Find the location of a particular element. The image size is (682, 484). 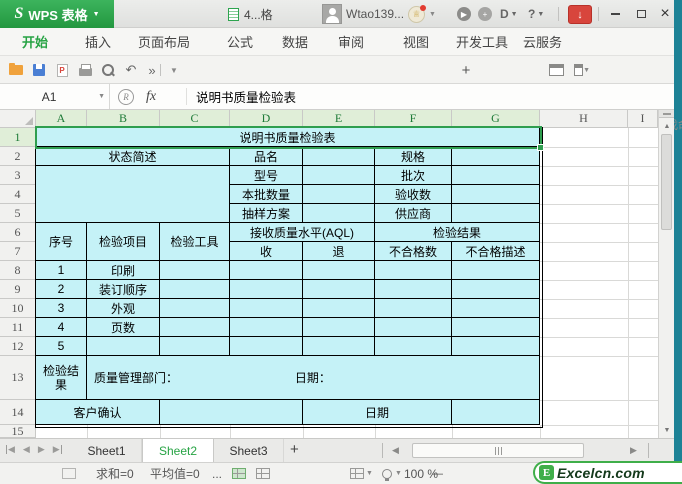

scroll-down-button: ▼ is located at coordinates (666, 430).